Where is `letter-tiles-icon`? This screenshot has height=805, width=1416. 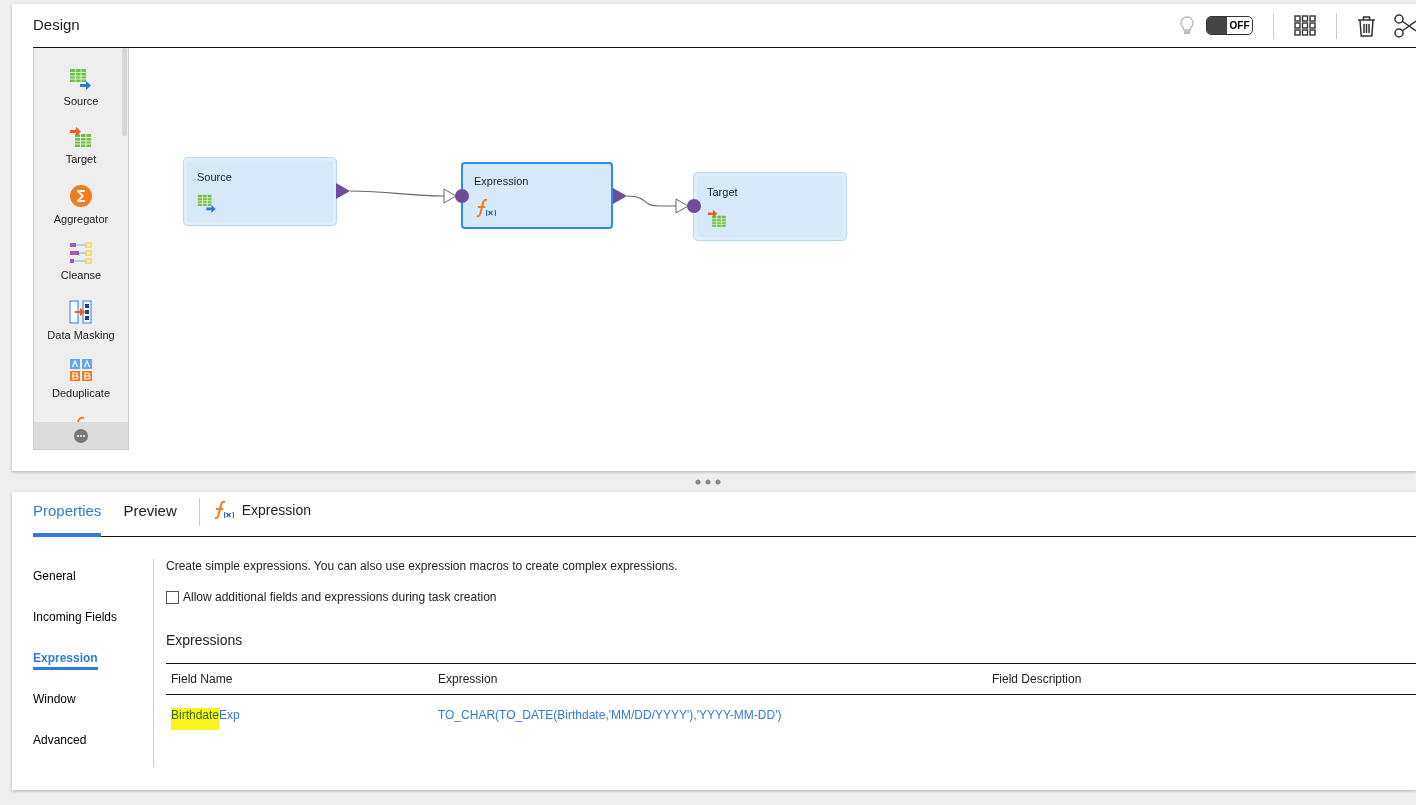
letter-tiles-icon is located at coordinates (81, 370).